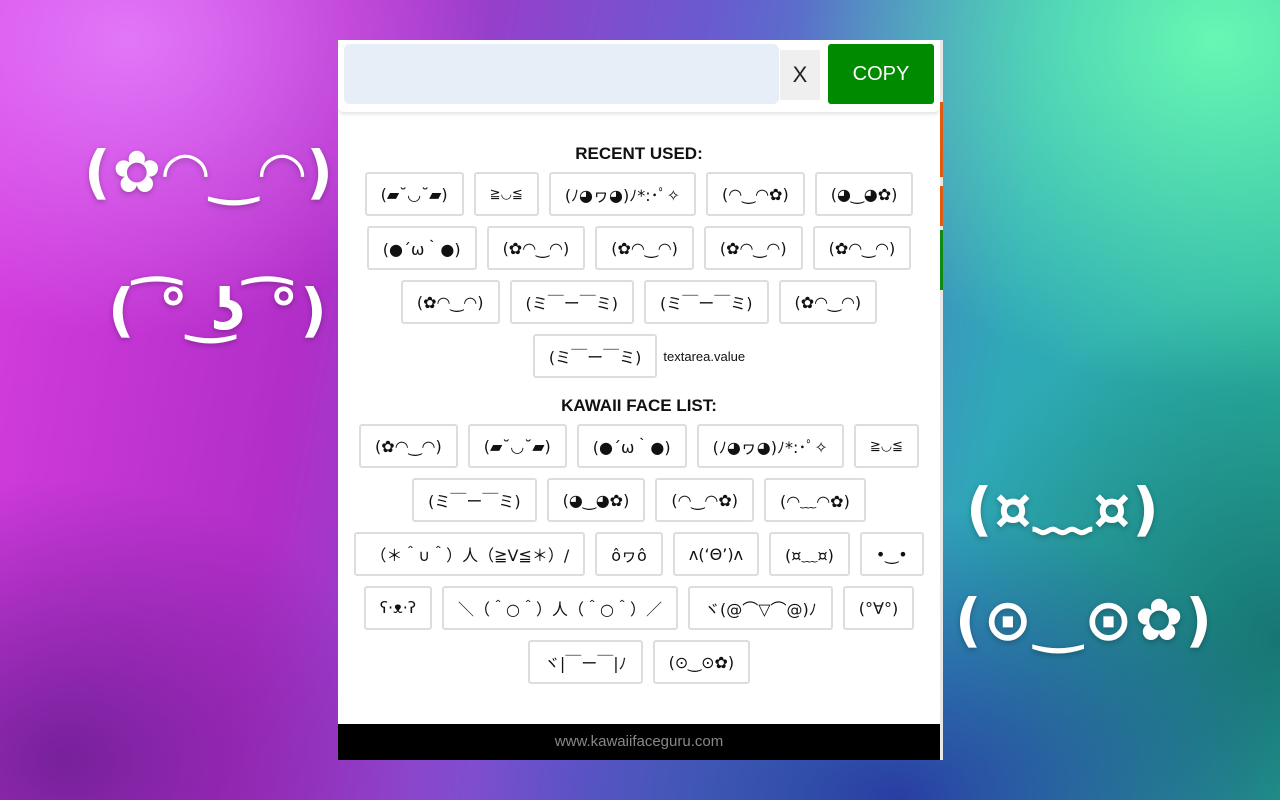 Image resolution: width=1280 pixels, height=800 pixels. What do you see at coordinates (622, 194) in the screenshot?
I see `recent-face-button: (ﾉ◕ヮ◕)ﾉ*:･ﾟ✧` at bounding box center [622, 194].